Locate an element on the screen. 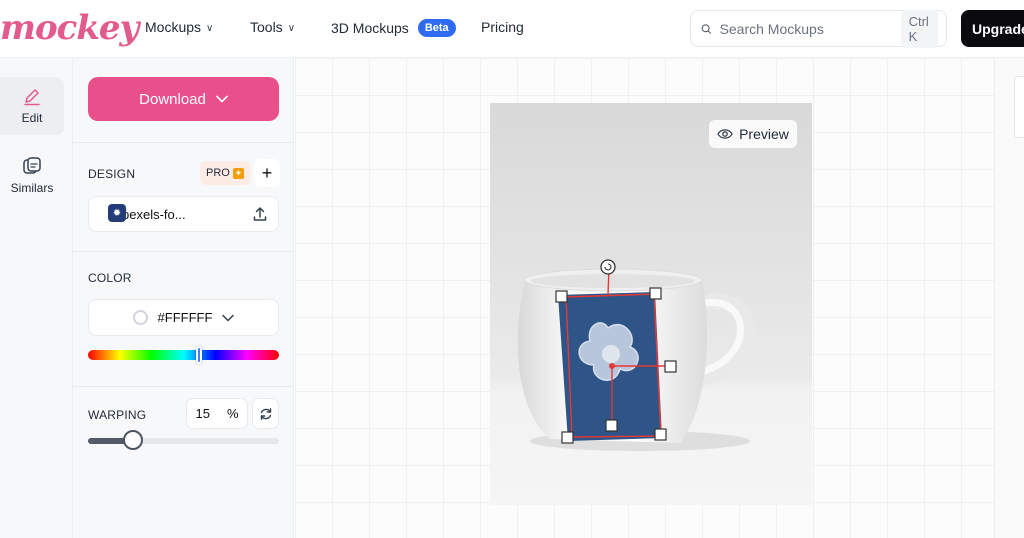 The width and height of the screenshot is (1024, 538). nav-pricing-label: Pricing is located at coordinates (502, 27).